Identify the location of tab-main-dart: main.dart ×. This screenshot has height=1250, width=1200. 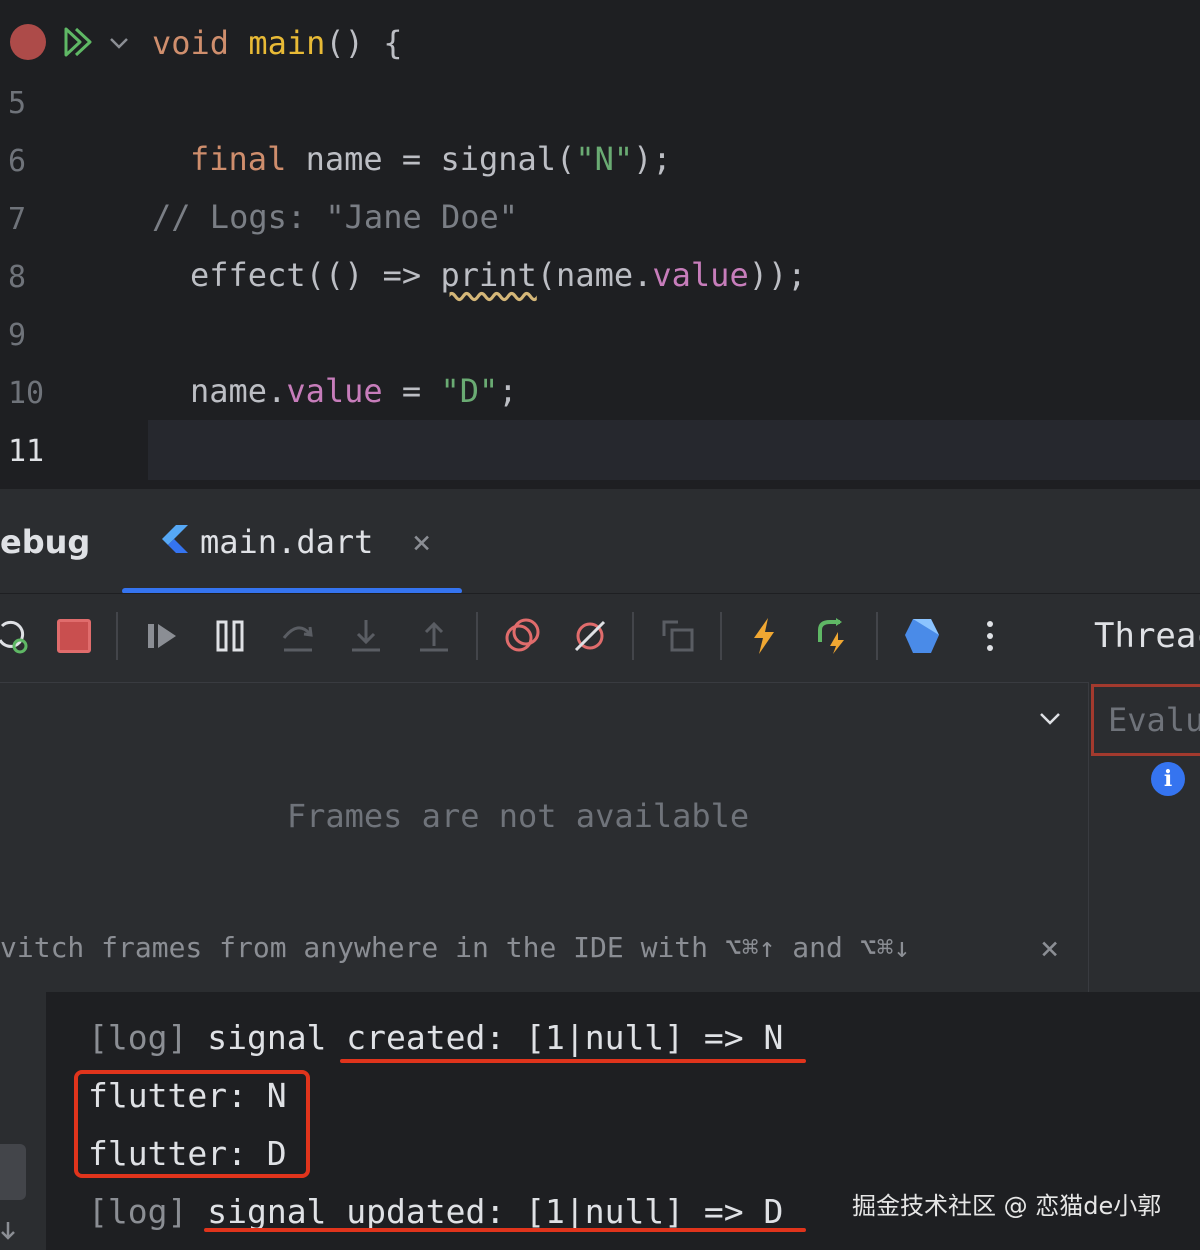
(292, 543).